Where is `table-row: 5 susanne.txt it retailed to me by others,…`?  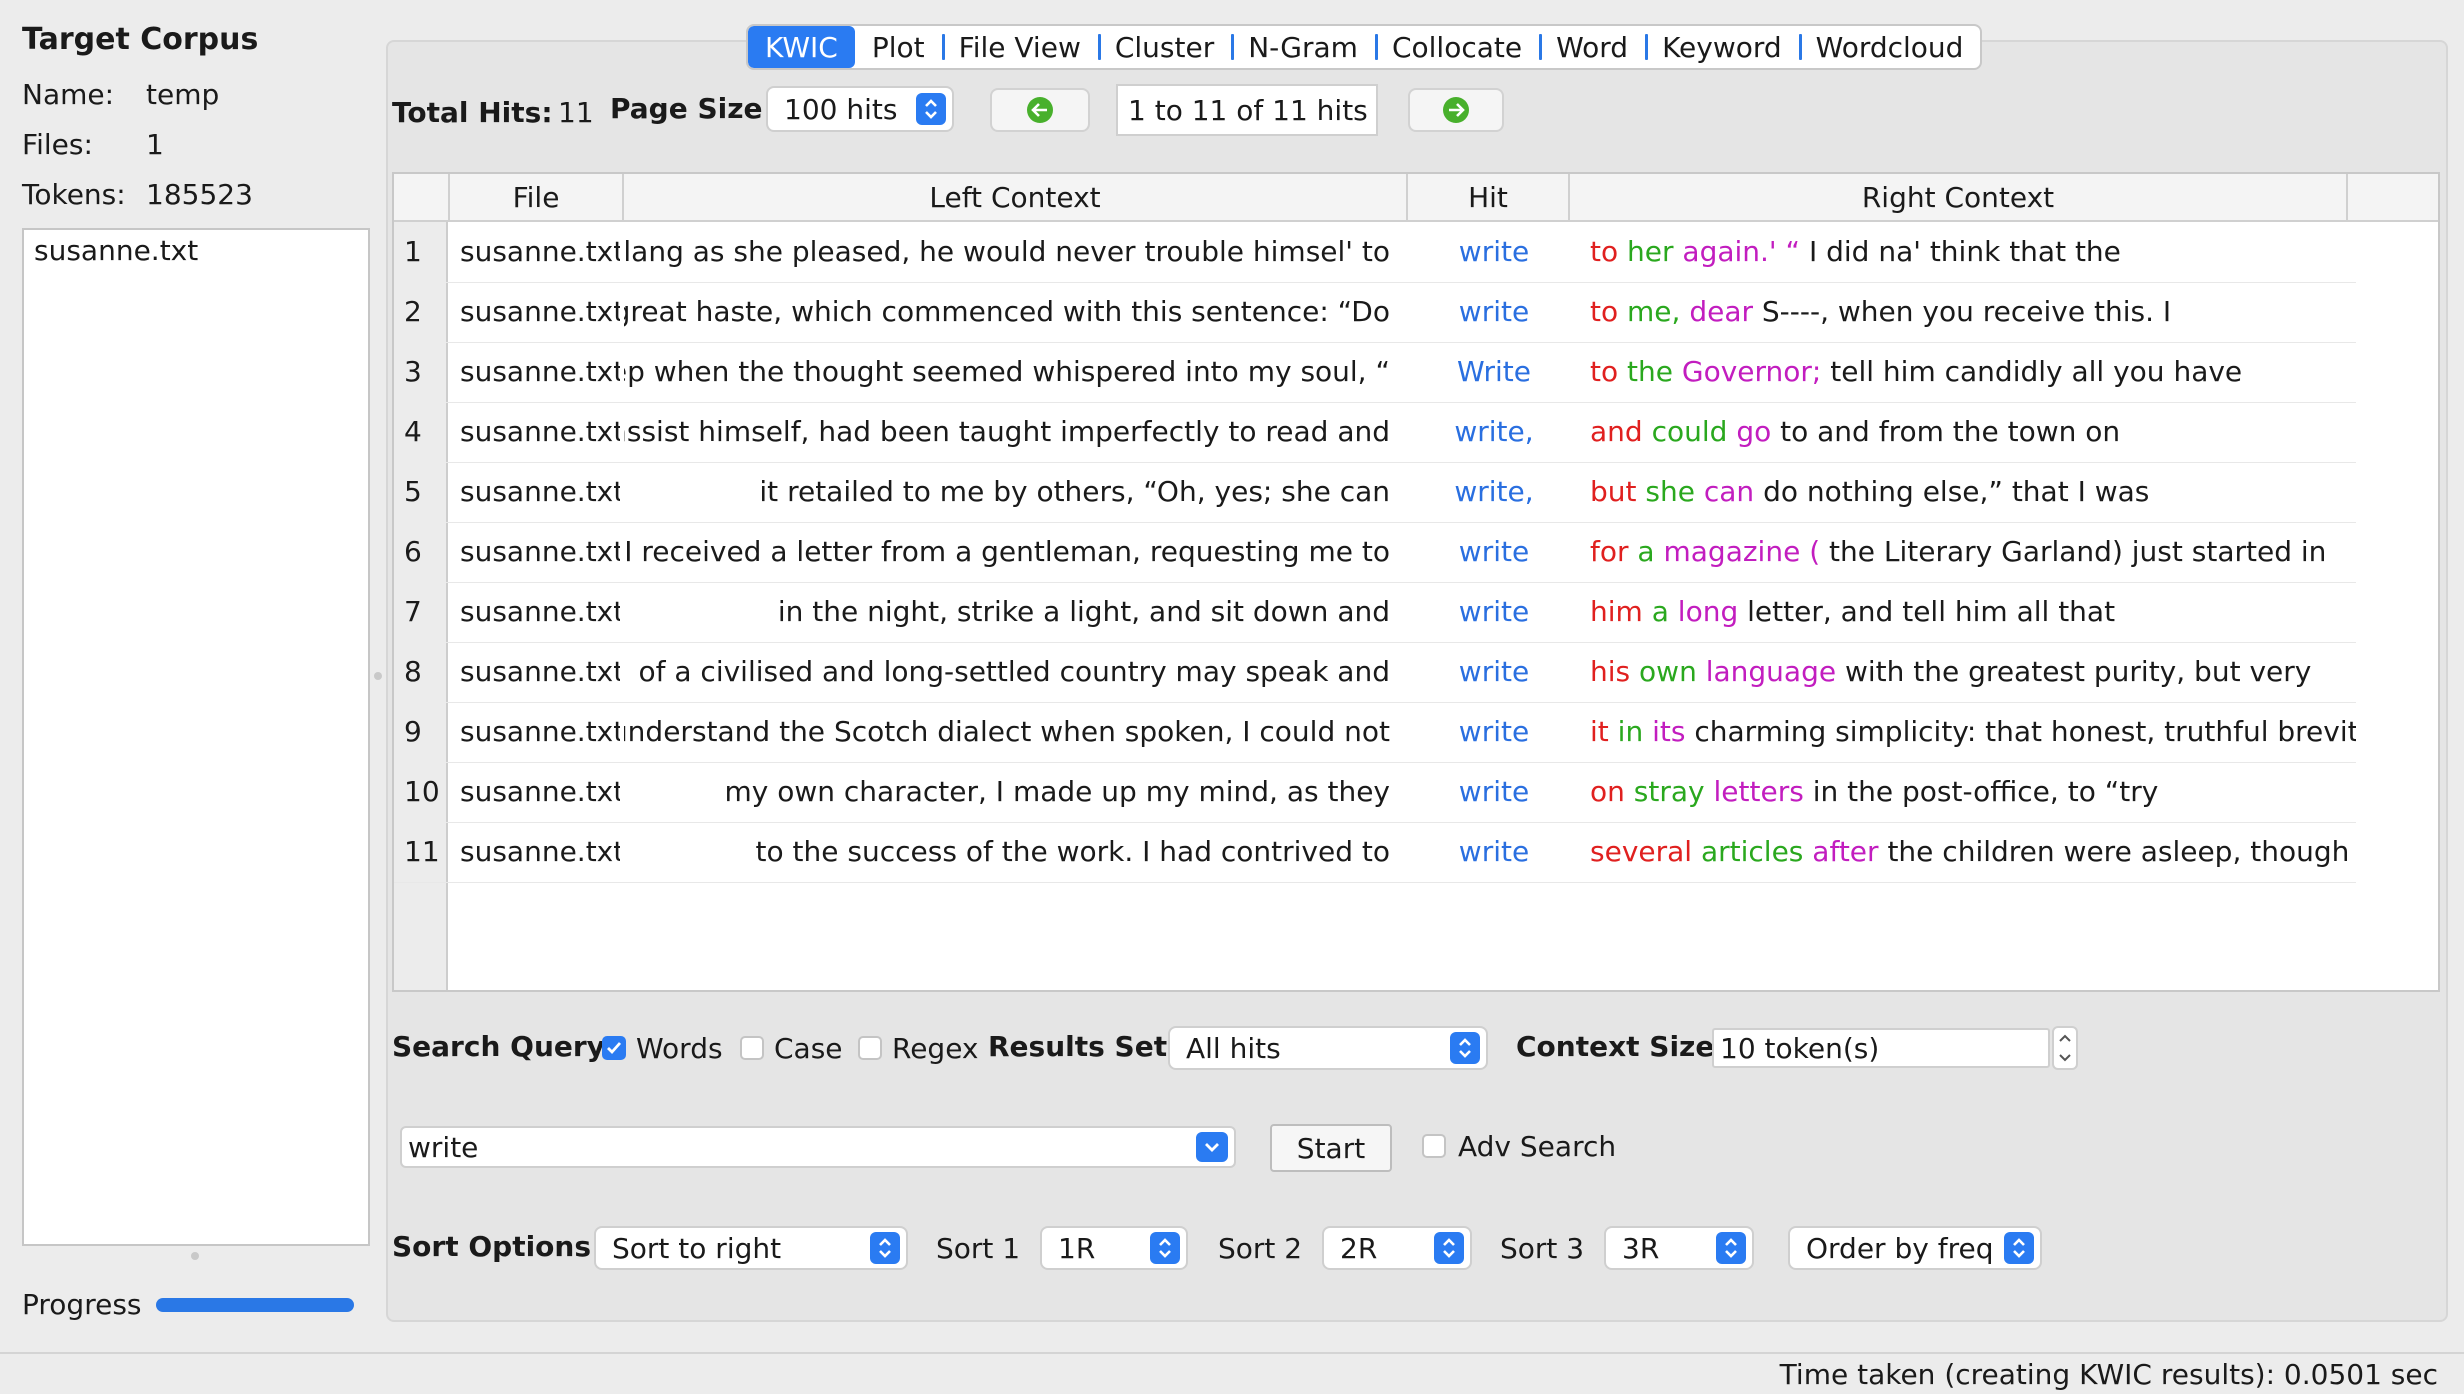 table-row: 5 susanne.txt it retailed to me by others,… is located at coordinates (1375, 492).